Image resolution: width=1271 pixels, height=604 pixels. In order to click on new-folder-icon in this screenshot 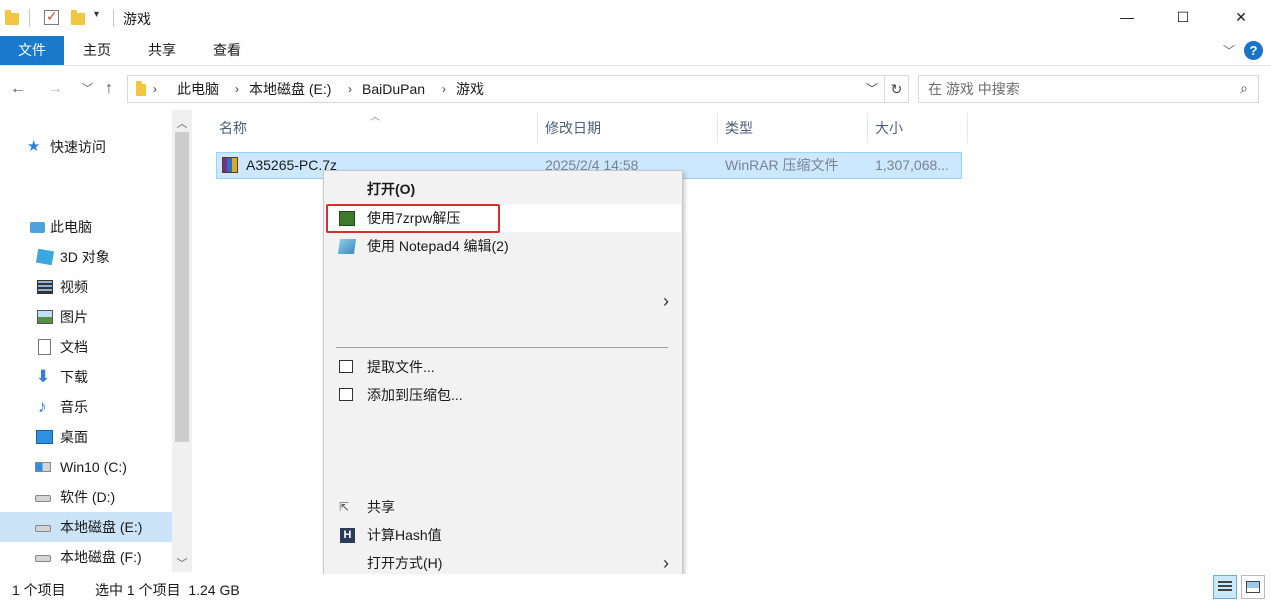, I will do `click(78, 17)`.